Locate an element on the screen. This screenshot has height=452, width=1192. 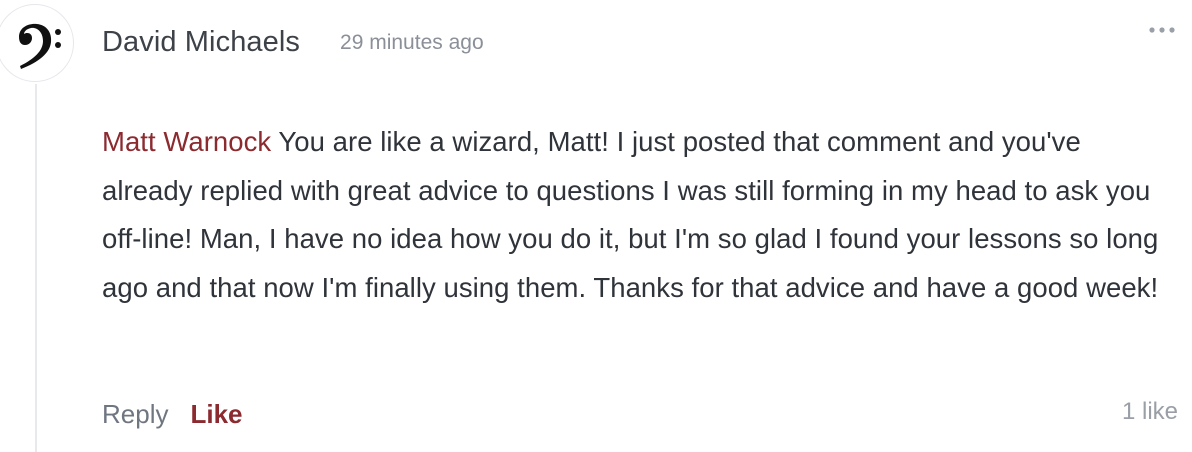
avatar is located at coordinates (37, 43).